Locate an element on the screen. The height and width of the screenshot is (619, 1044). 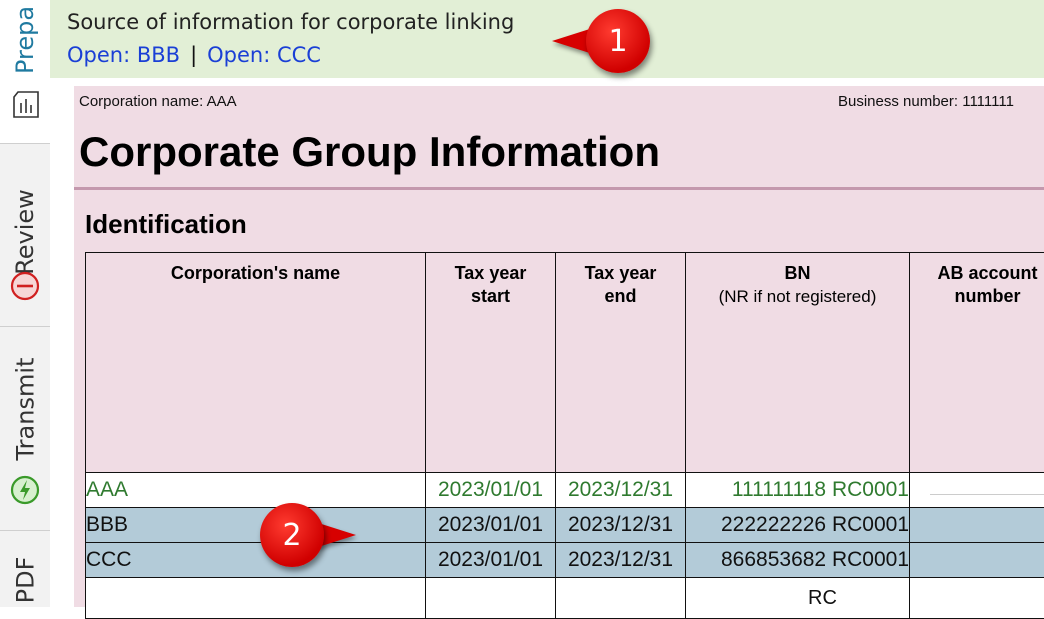
field-underline is located at coordinates (987, 494).